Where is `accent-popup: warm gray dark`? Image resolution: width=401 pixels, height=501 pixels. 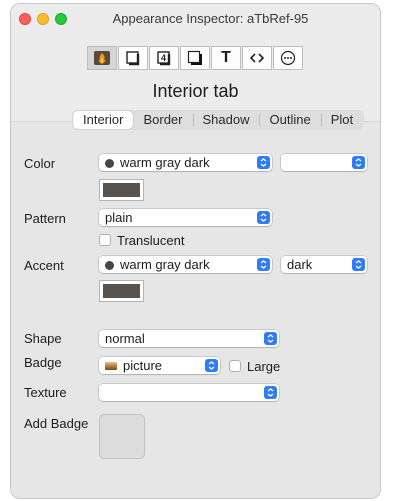 accent-popup: warm gray dark is located at coordinates (185, 264).